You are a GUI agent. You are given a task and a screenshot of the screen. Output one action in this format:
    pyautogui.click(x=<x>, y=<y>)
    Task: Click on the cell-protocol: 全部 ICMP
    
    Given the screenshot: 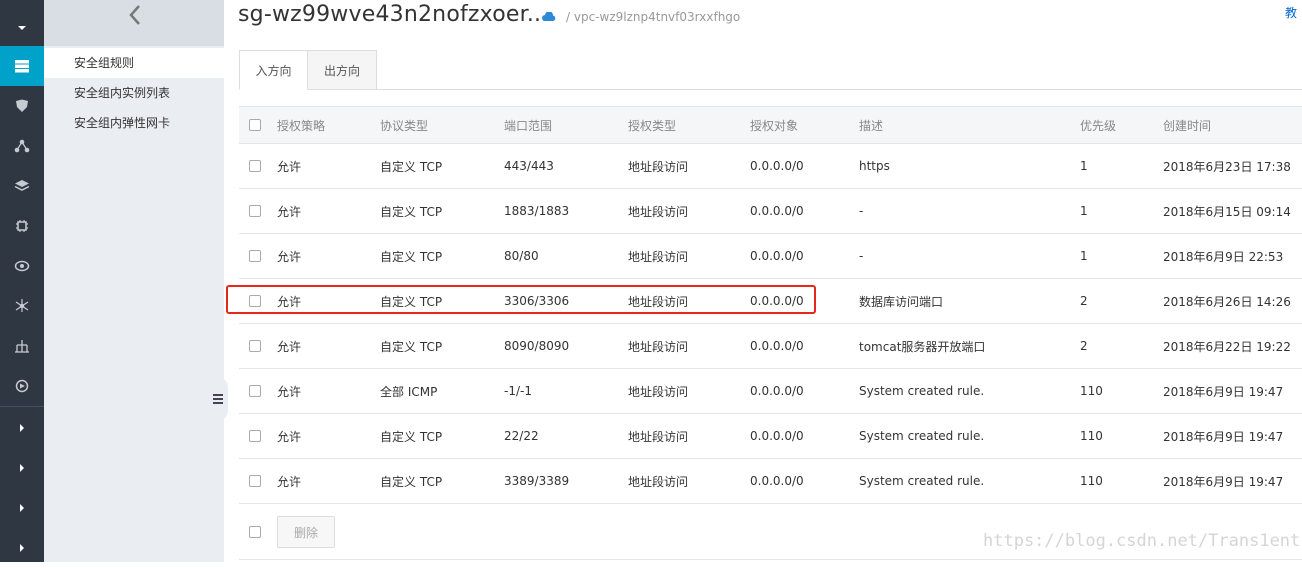 What is the action you would take?
    pyautogui.click(x=409, y=391)
    